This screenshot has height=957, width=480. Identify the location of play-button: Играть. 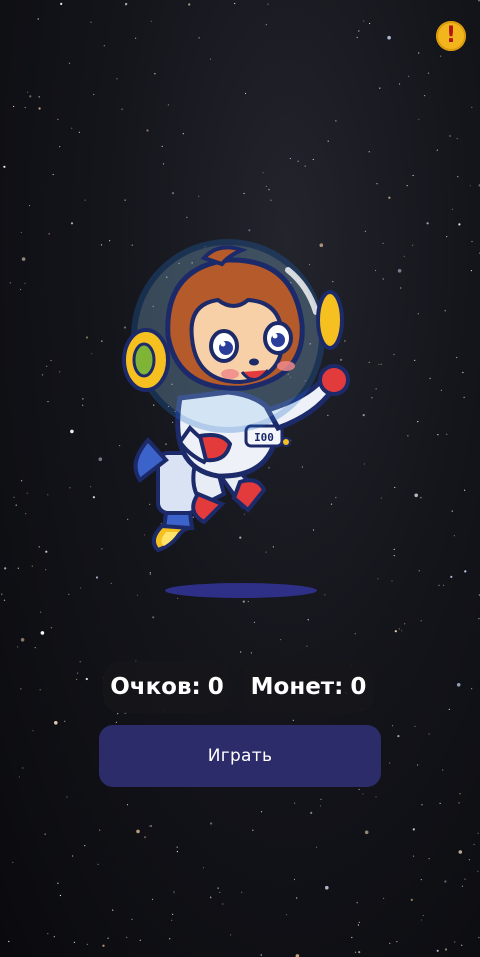
(240, 756).